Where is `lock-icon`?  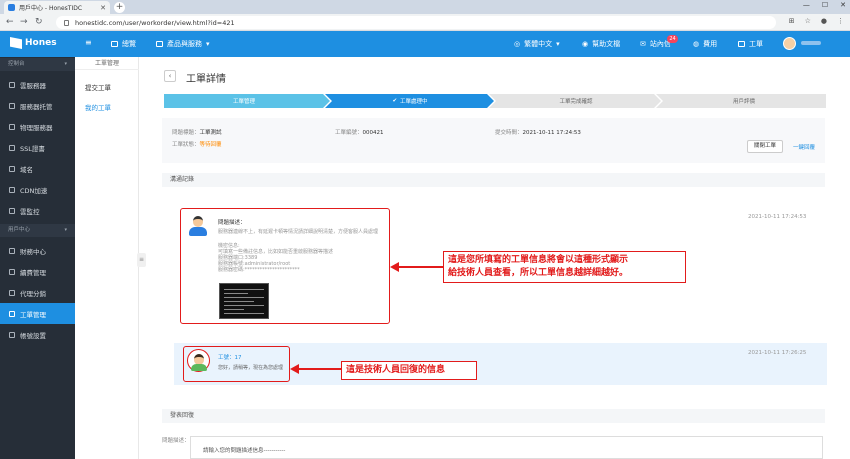 lock-icon is located at coordinates (66, 22).